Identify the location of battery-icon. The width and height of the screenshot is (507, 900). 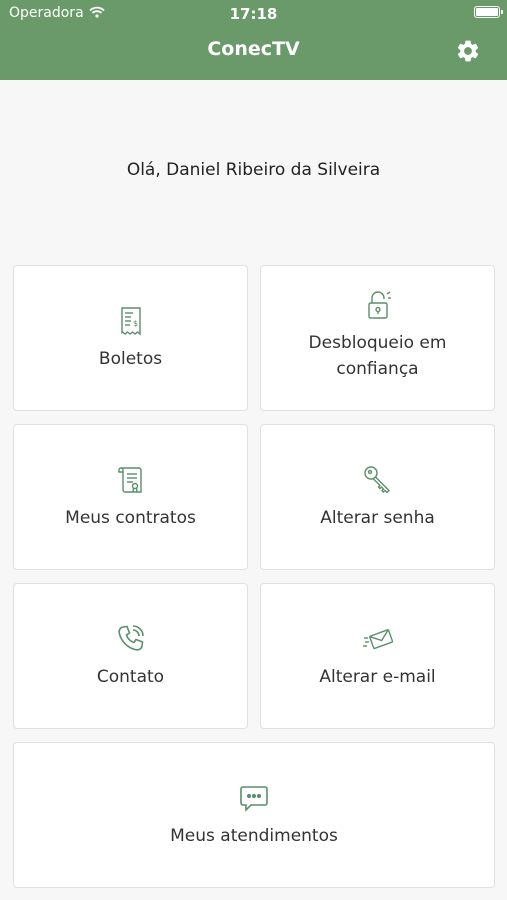
(488, 12).